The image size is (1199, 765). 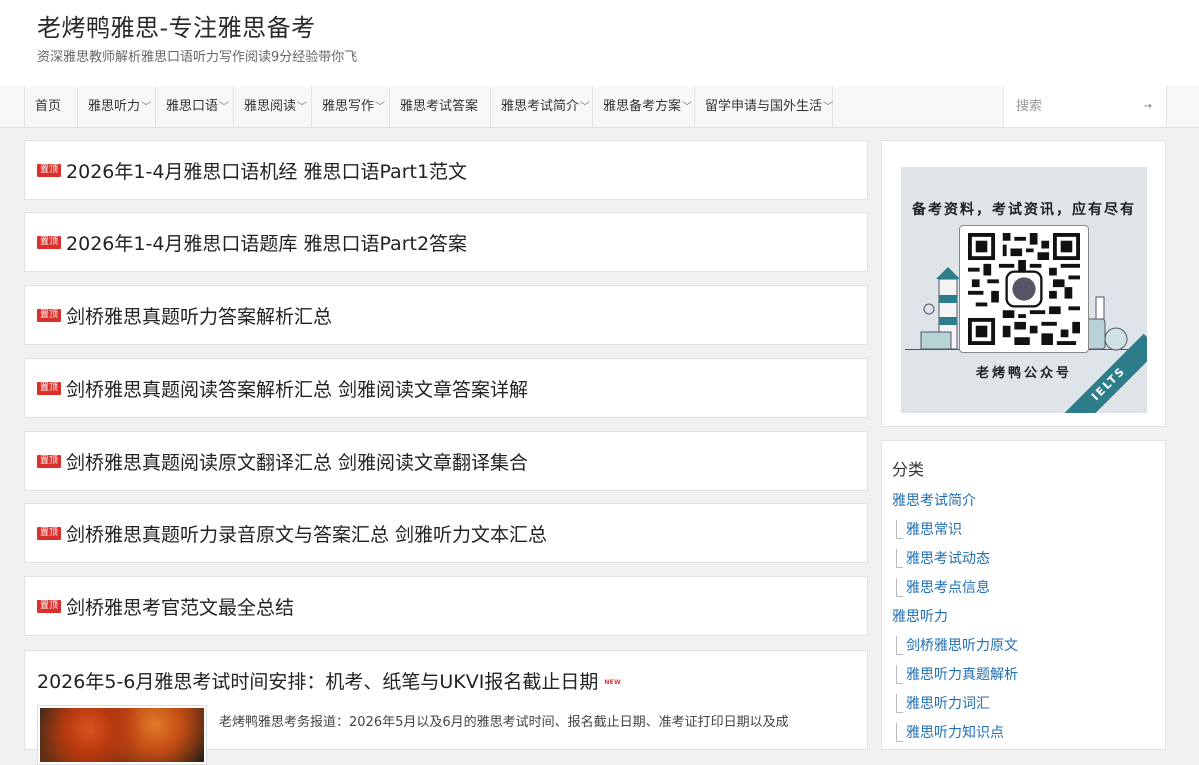 I want to click on nav-item-label: 雅思考试简介, so click(x=540, y=106).